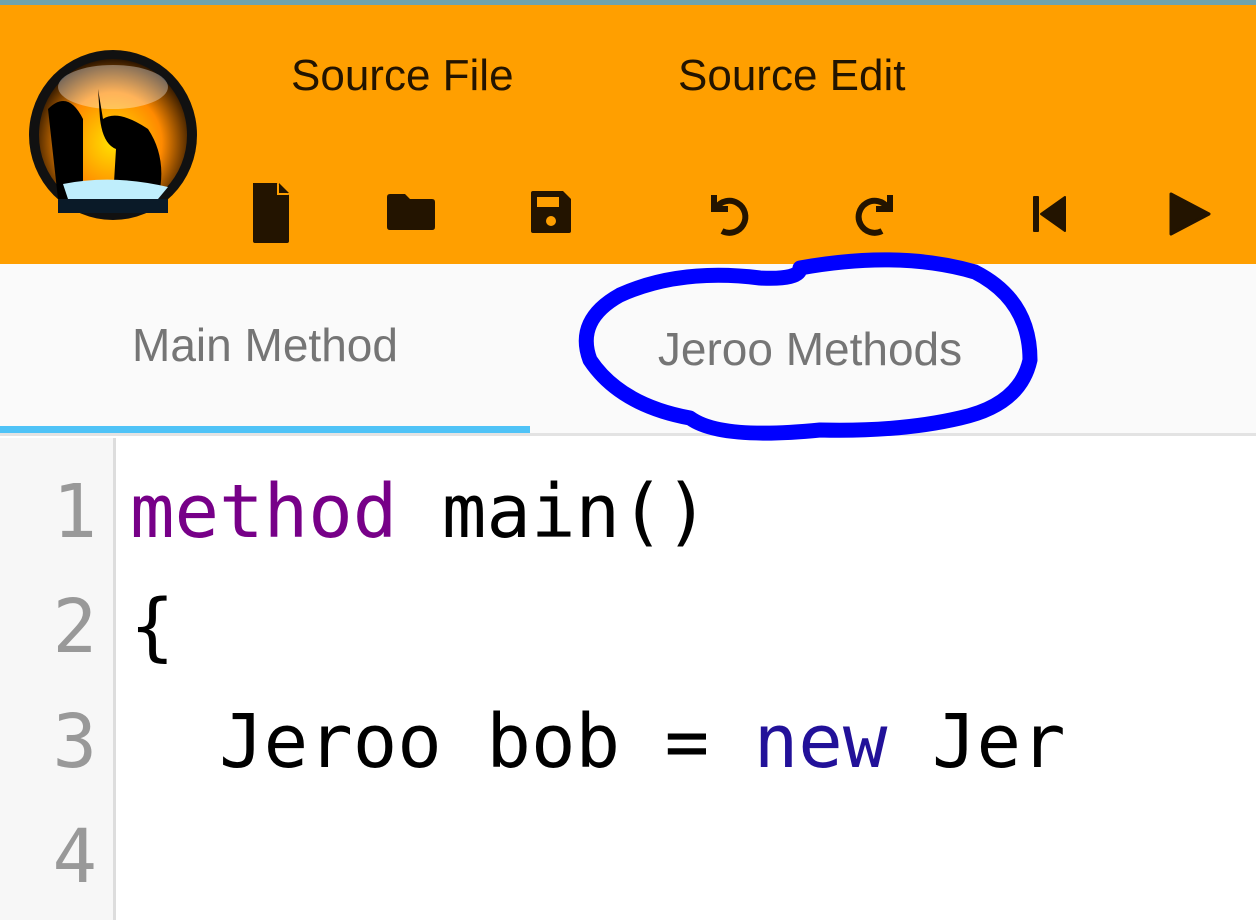 The height and width of the screenshot is (920, 1256). What do you see at coordinates (730, 213) in the screenshot?
I see `undo-icon` at bounding box center [730, 213].